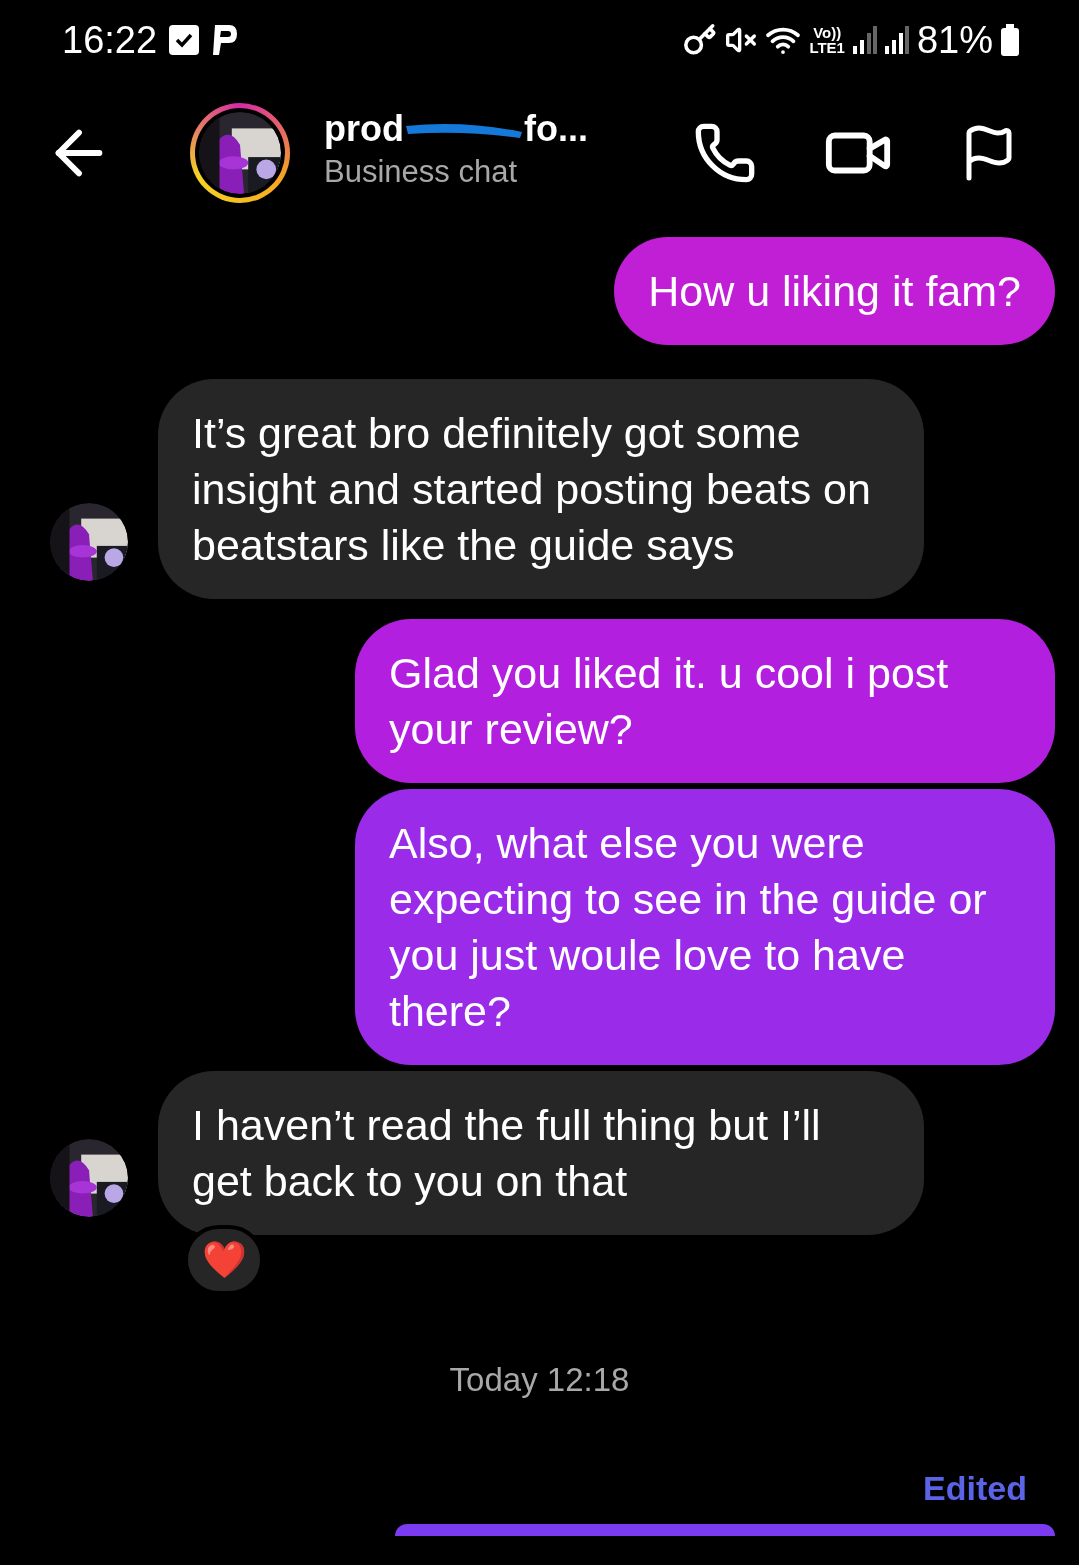  Describe the element at coordinates (975, 1488) in the screenshot. I see `edited-label: Edited` at that location.